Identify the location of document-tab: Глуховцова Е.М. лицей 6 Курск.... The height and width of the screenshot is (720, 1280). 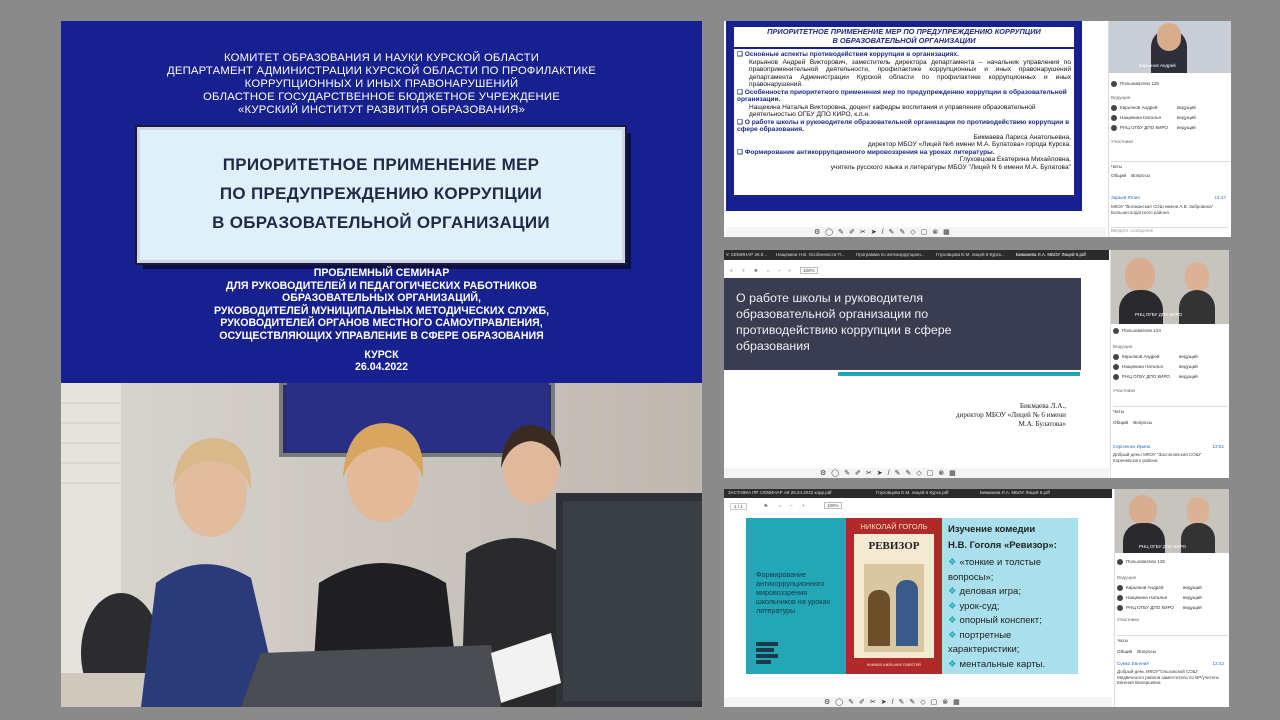
(970, 254).